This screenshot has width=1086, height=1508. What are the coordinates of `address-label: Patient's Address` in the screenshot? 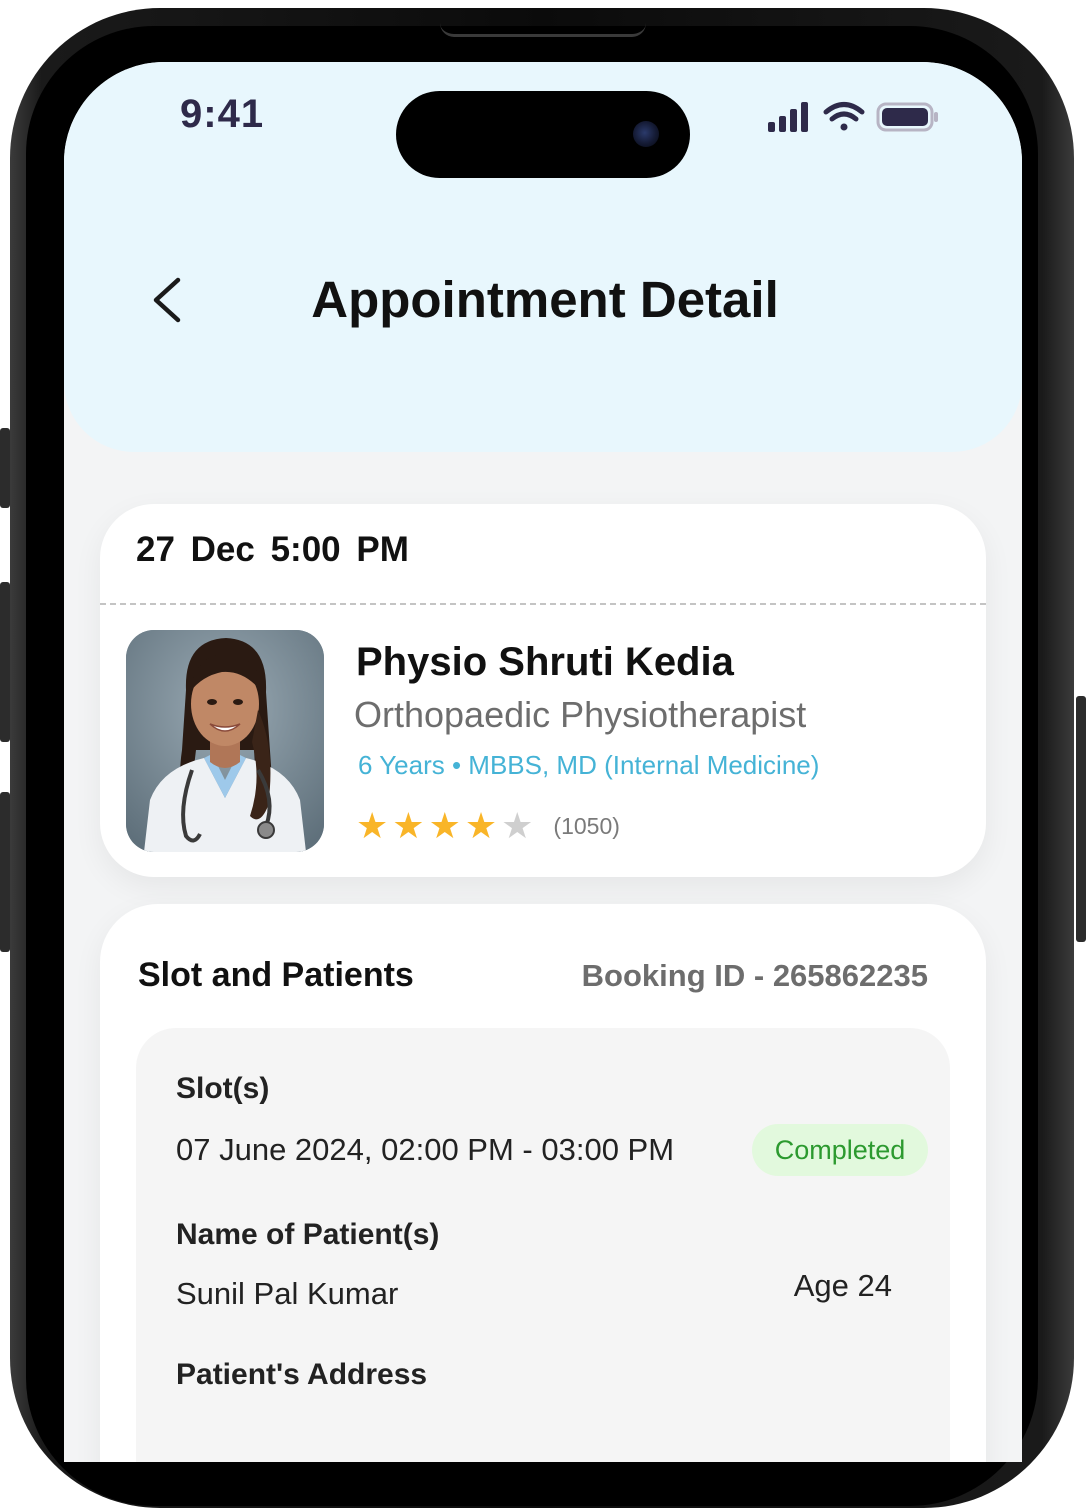 It's located at (302, 1374).